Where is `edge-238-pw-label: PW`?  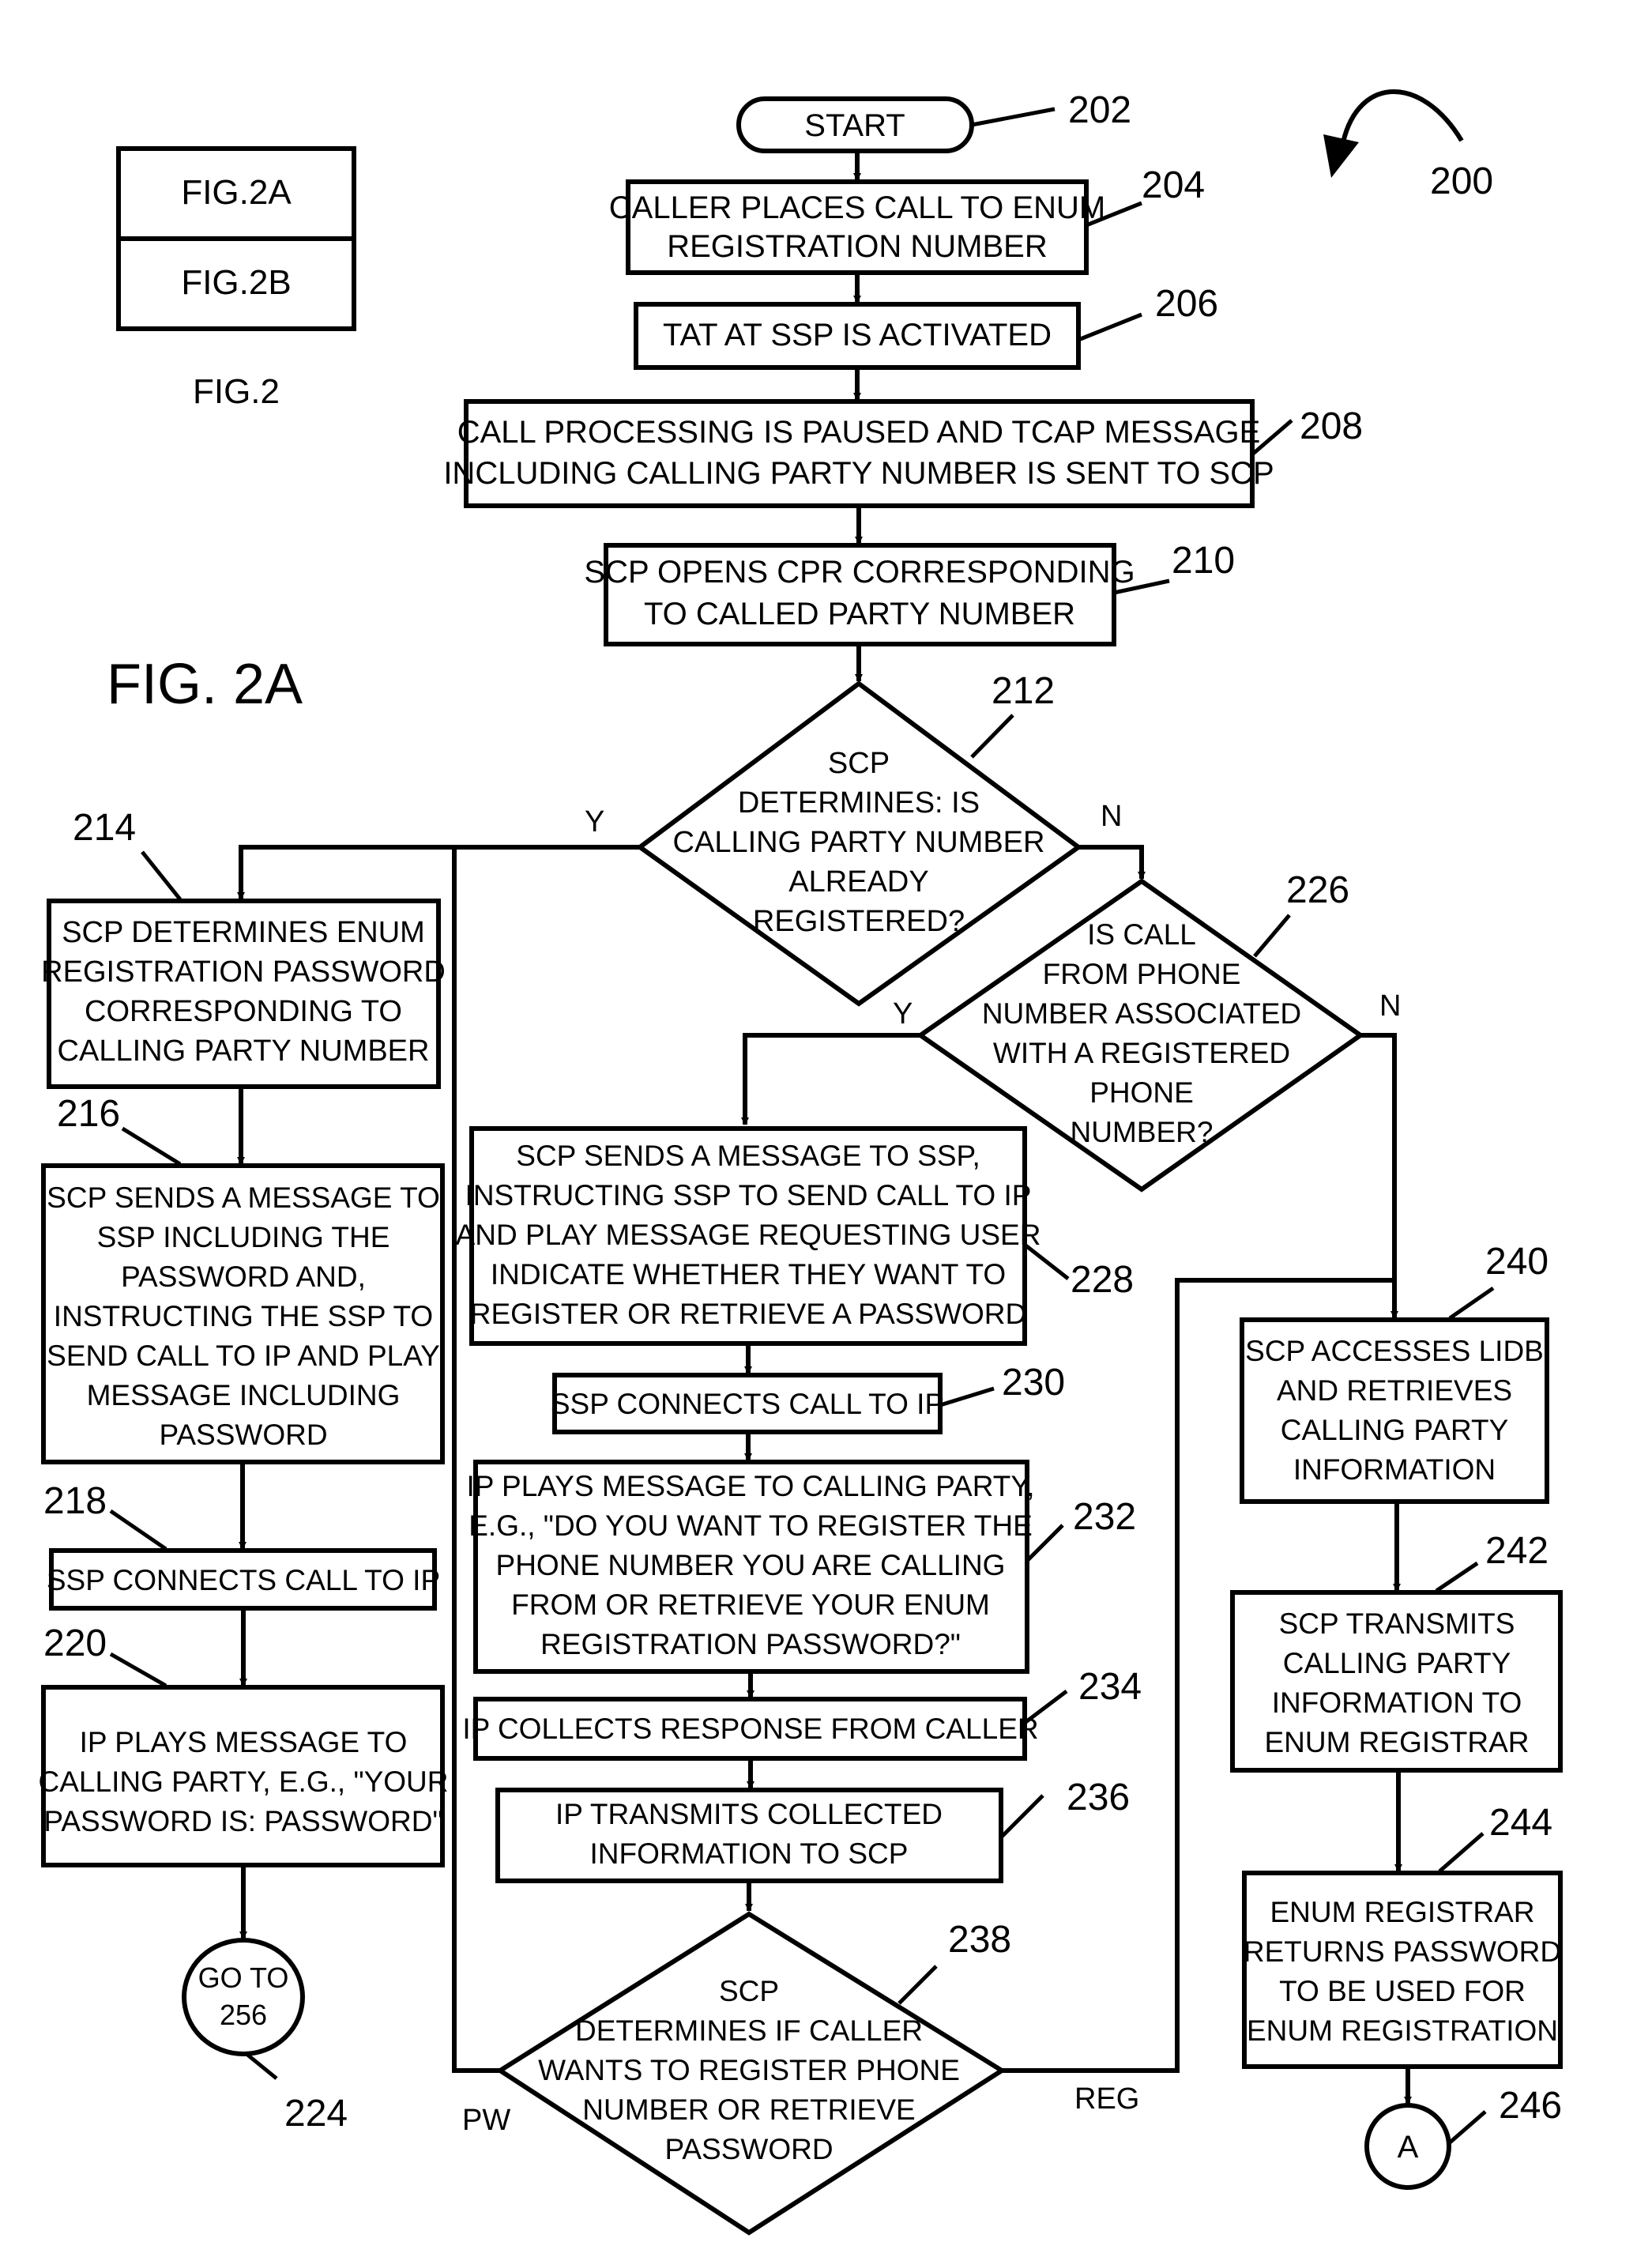 edge-238-pw-label: PW is located at coordinates (486, 2120).